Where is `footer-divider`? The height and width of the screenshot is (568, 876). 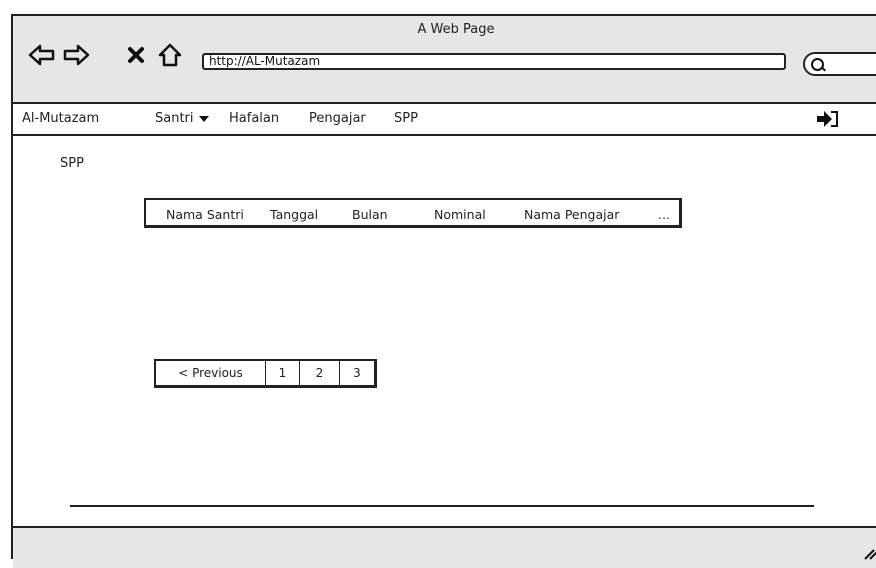 footer-divider is located at coordinates (442, 506).